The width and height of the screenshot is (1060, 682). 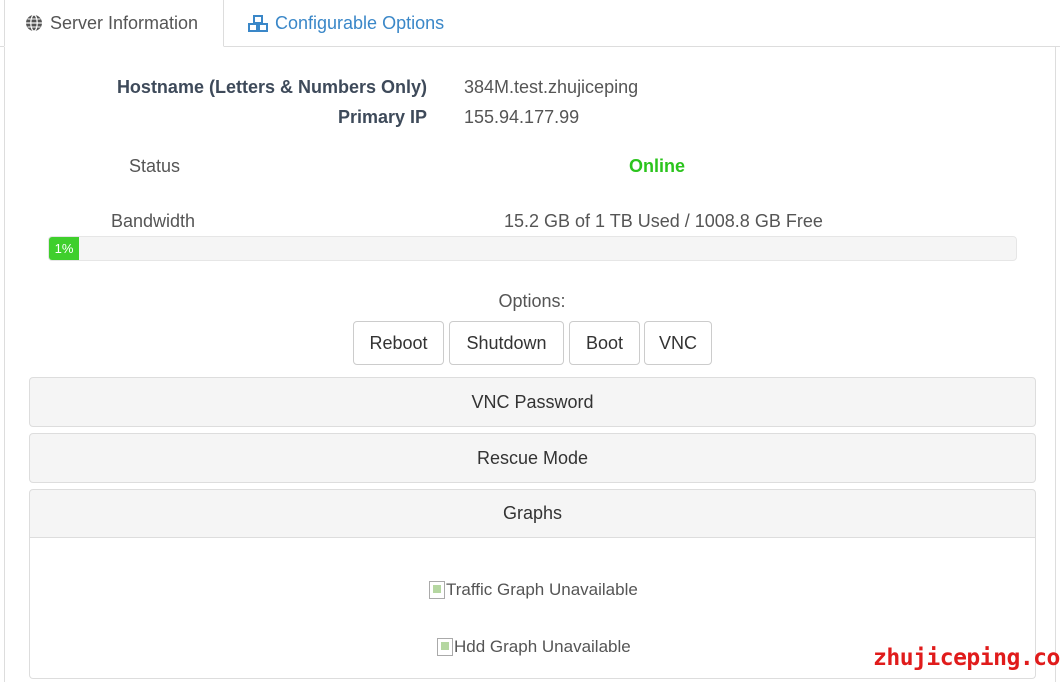 I want to click on primary-ip-value: 155.94.177.99, so click(x=522, y=117).